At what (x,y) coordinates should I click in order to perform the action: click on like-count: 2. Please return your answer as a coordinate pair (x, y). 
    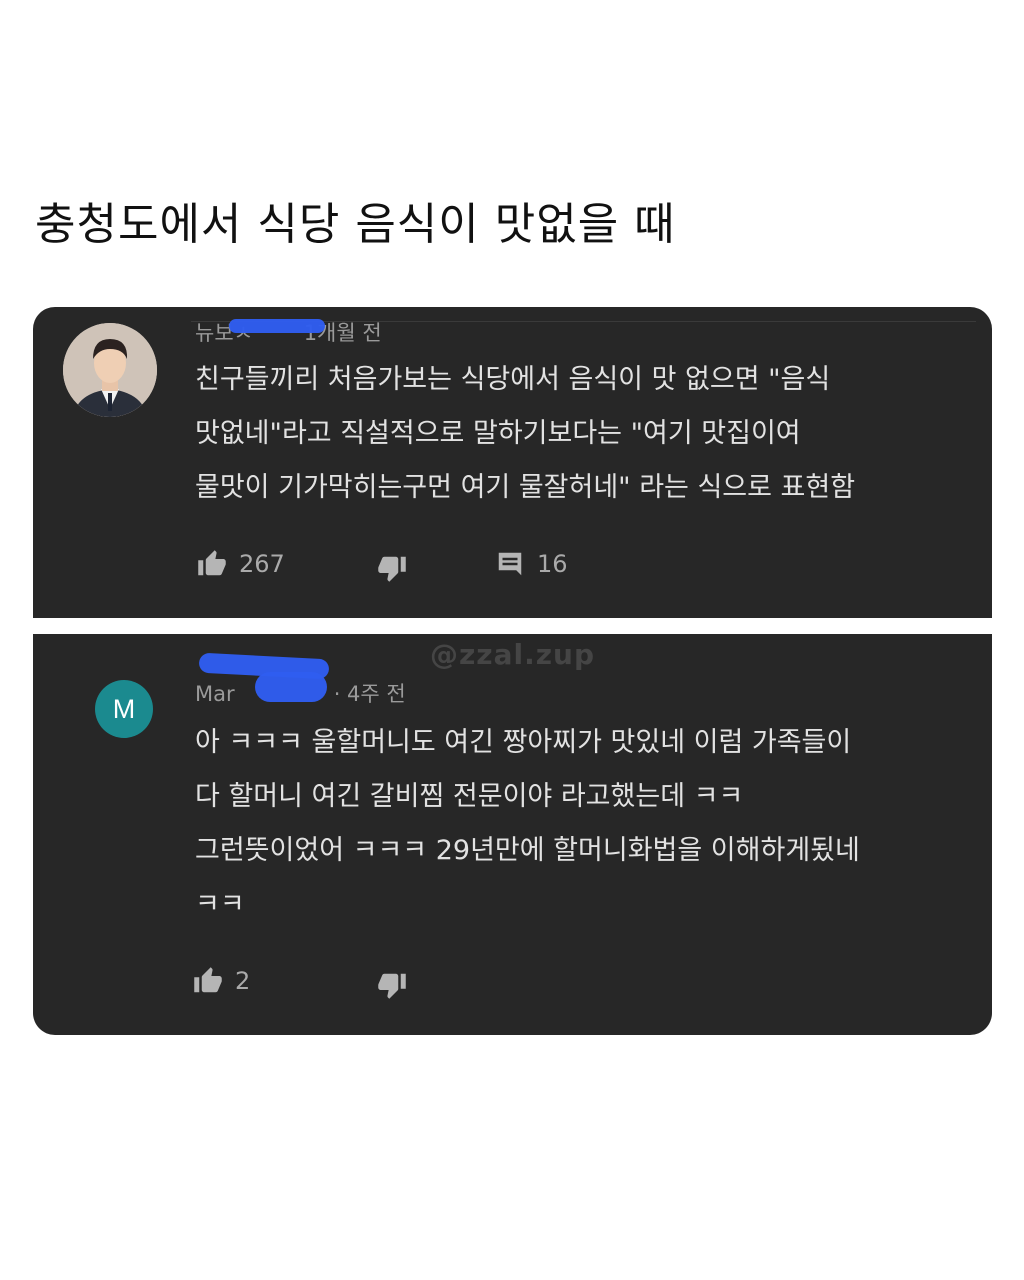
    Looking at the image, I should click on (243, 981).